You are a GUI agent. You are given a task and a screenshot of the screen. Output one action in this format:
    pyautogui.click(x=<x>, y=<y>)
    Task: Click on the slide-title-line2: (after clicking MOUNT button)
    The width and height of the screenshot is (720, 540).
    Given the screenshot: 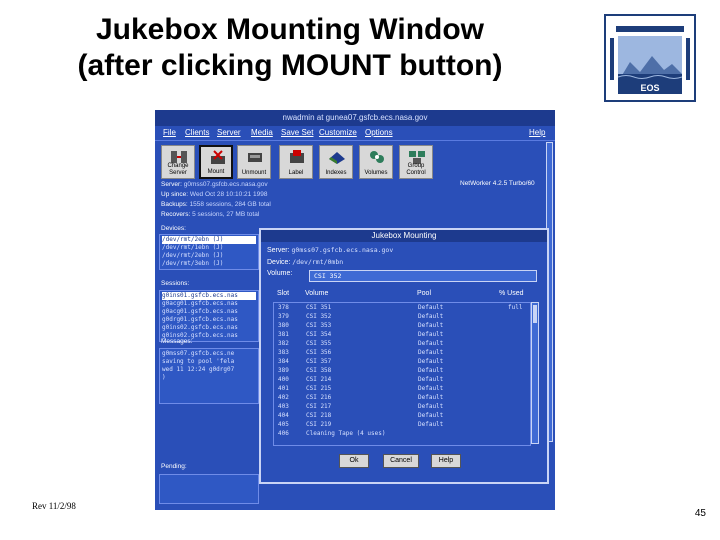 What is the action you would take?
    pyautogui.click(x=290, y=65)
    